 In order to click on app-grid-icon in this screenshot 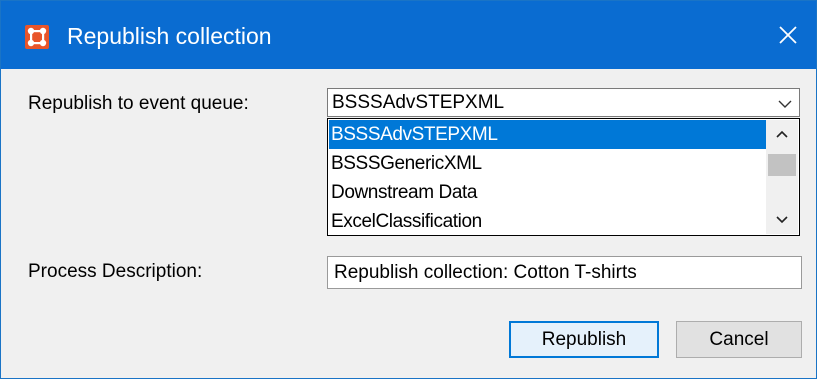, I will do `click(37, 37)`.